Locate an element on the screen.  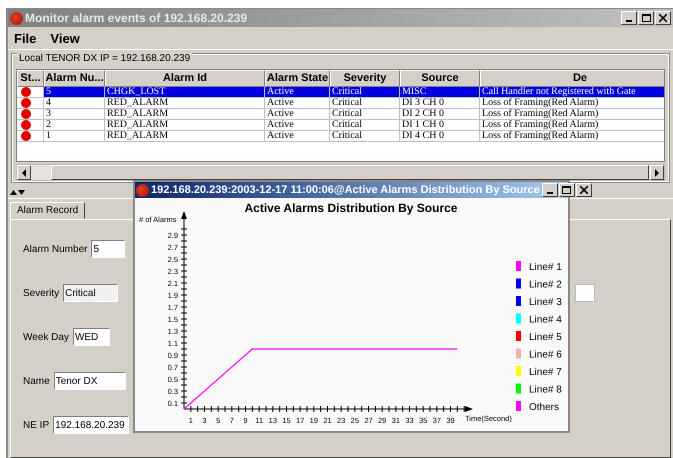
column-header: De is located at coordinates (572, 78).